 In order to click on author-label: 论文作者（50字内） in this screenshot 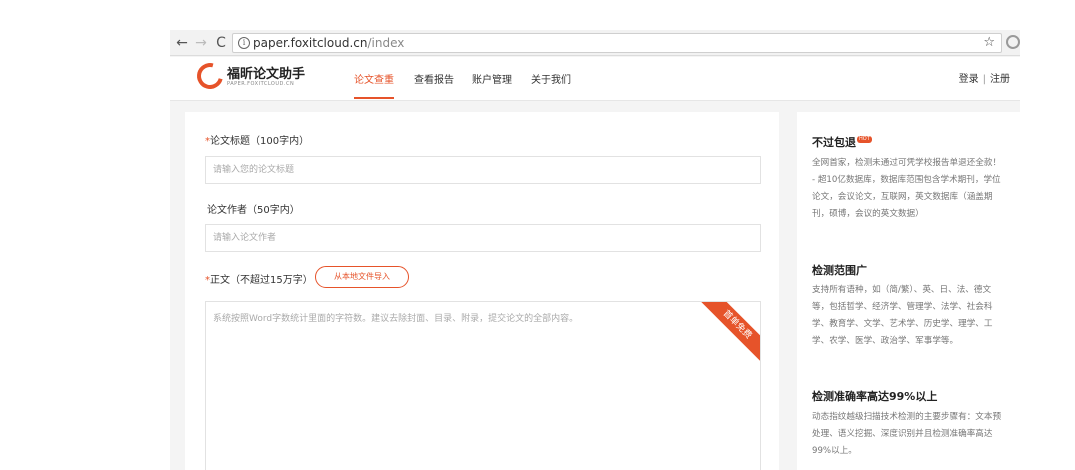, I will do `click(253, 210)`.